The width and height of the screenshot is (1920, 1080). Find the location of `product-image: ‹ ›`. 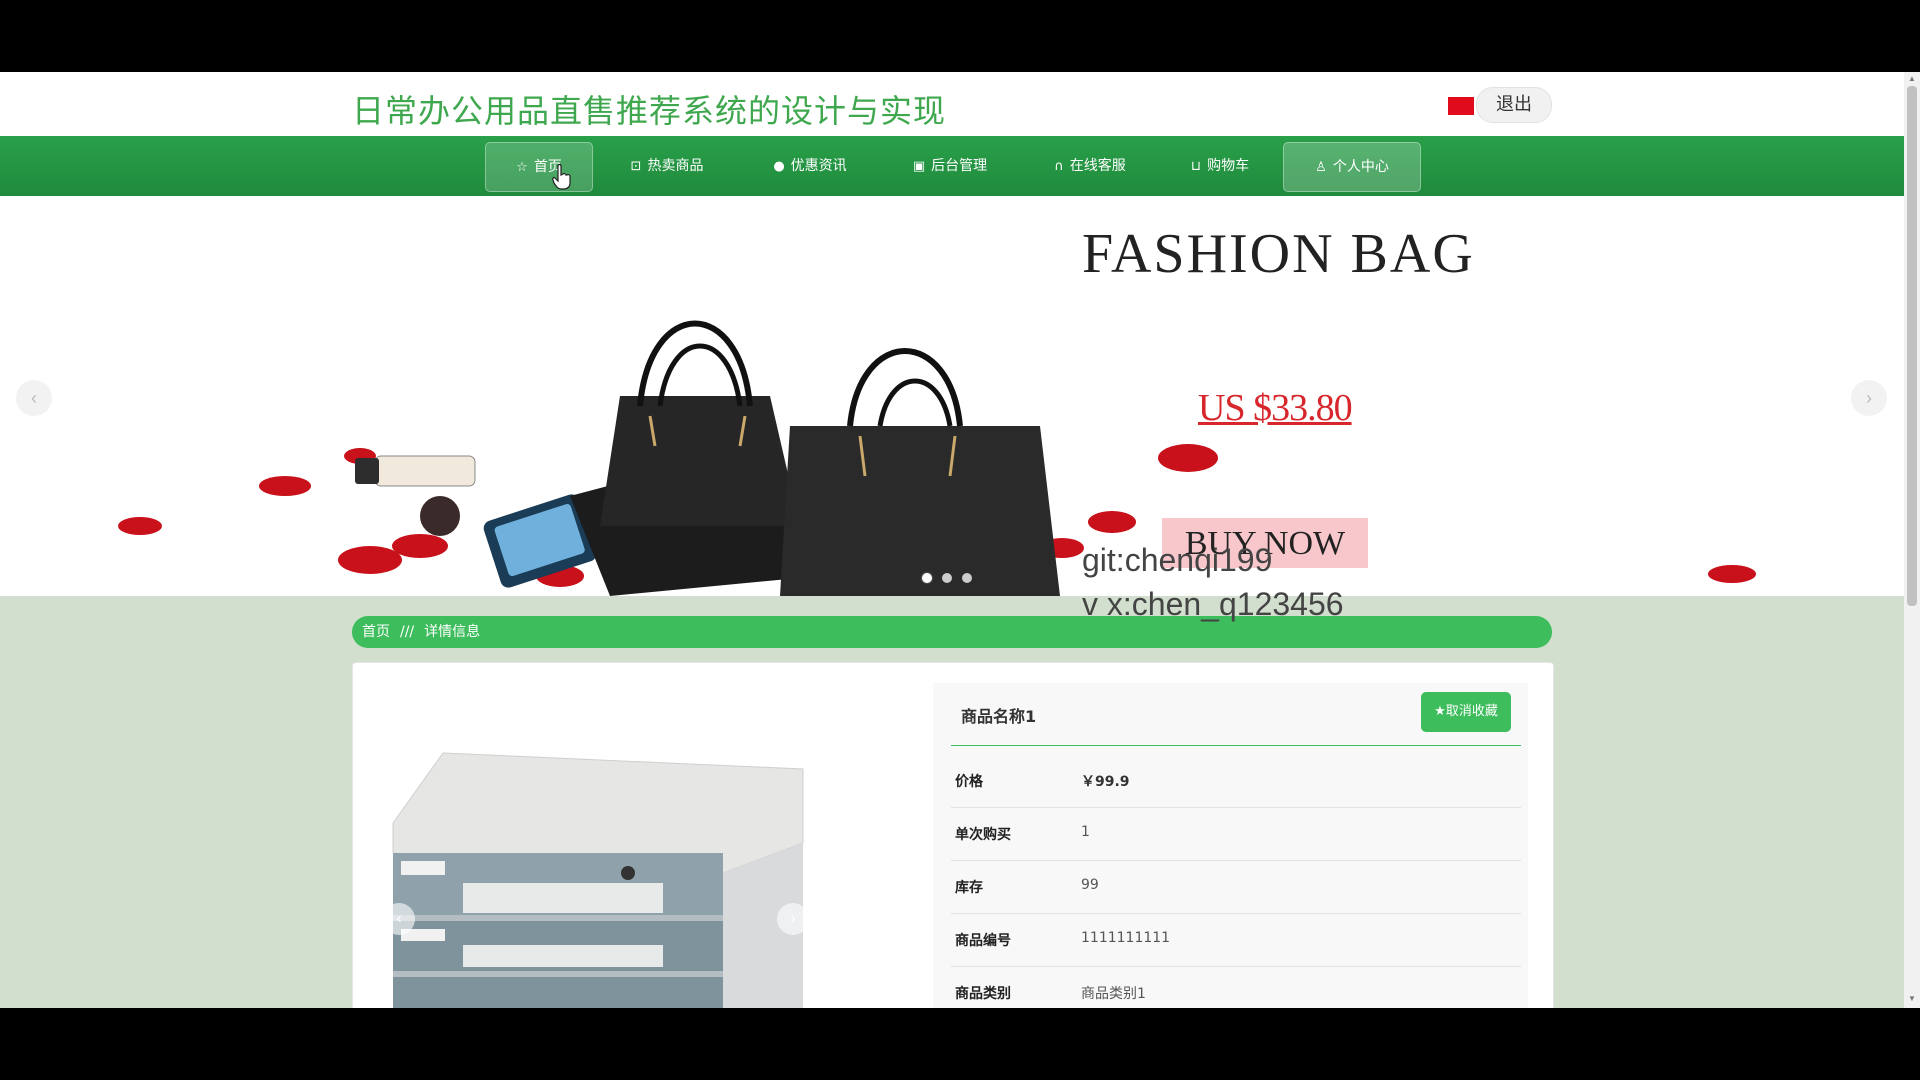

product-image: ‹ › is located at coordinates (618, 870).